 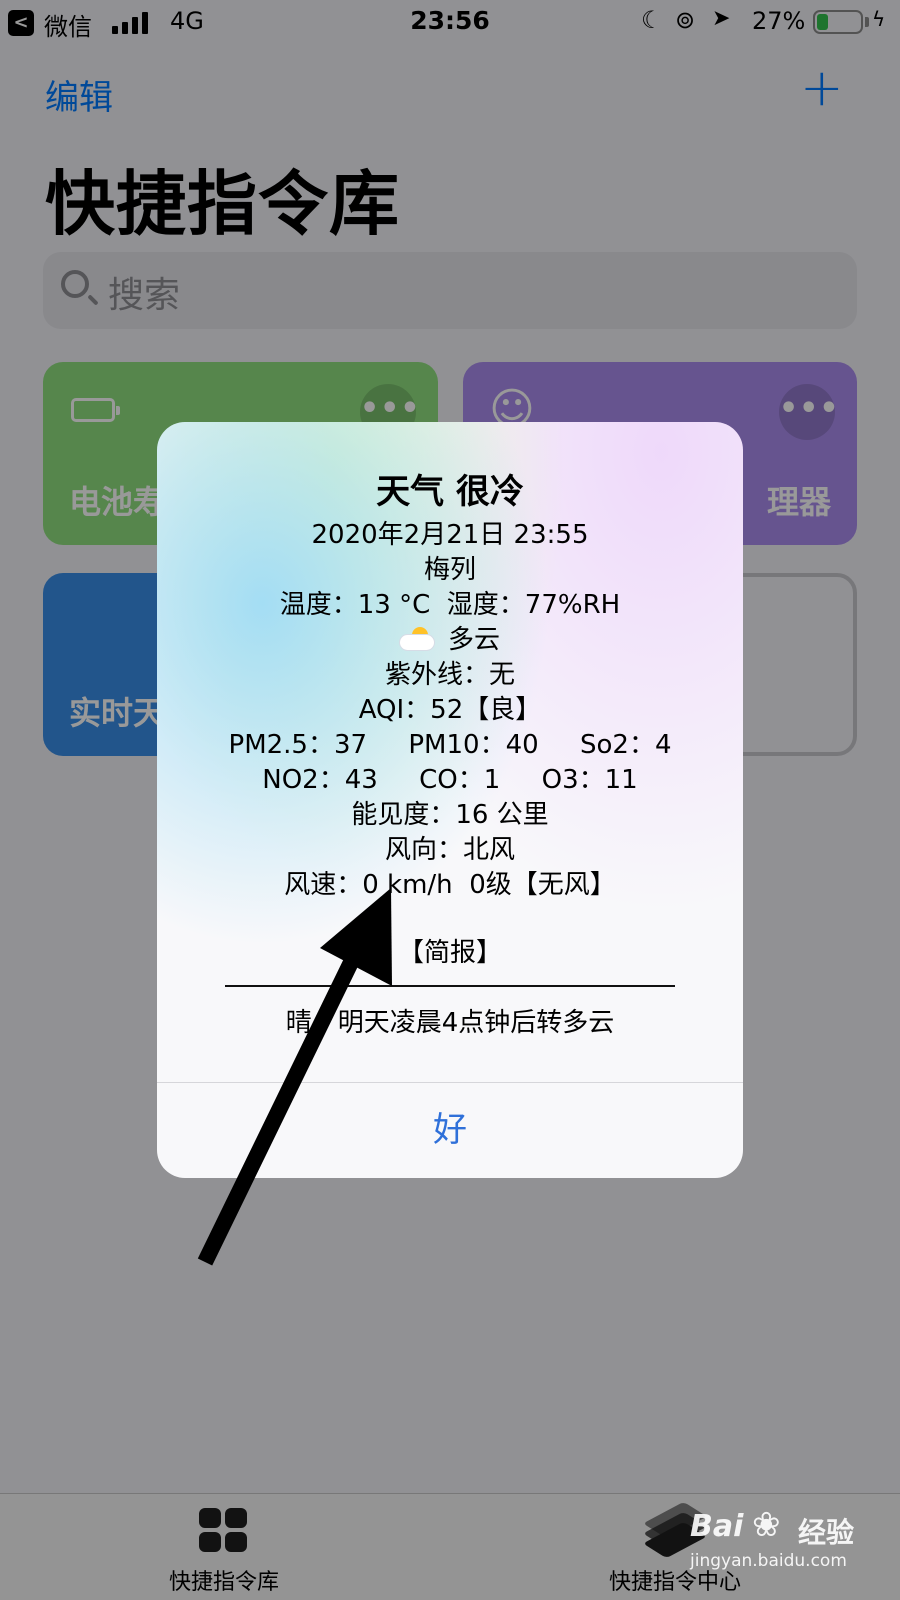 What do you see at coordinates (450, 605) in the screenshot?
I see `temperature-line: 温度：13 °C 湿度：77%RH` at bounding box center [450, 605].